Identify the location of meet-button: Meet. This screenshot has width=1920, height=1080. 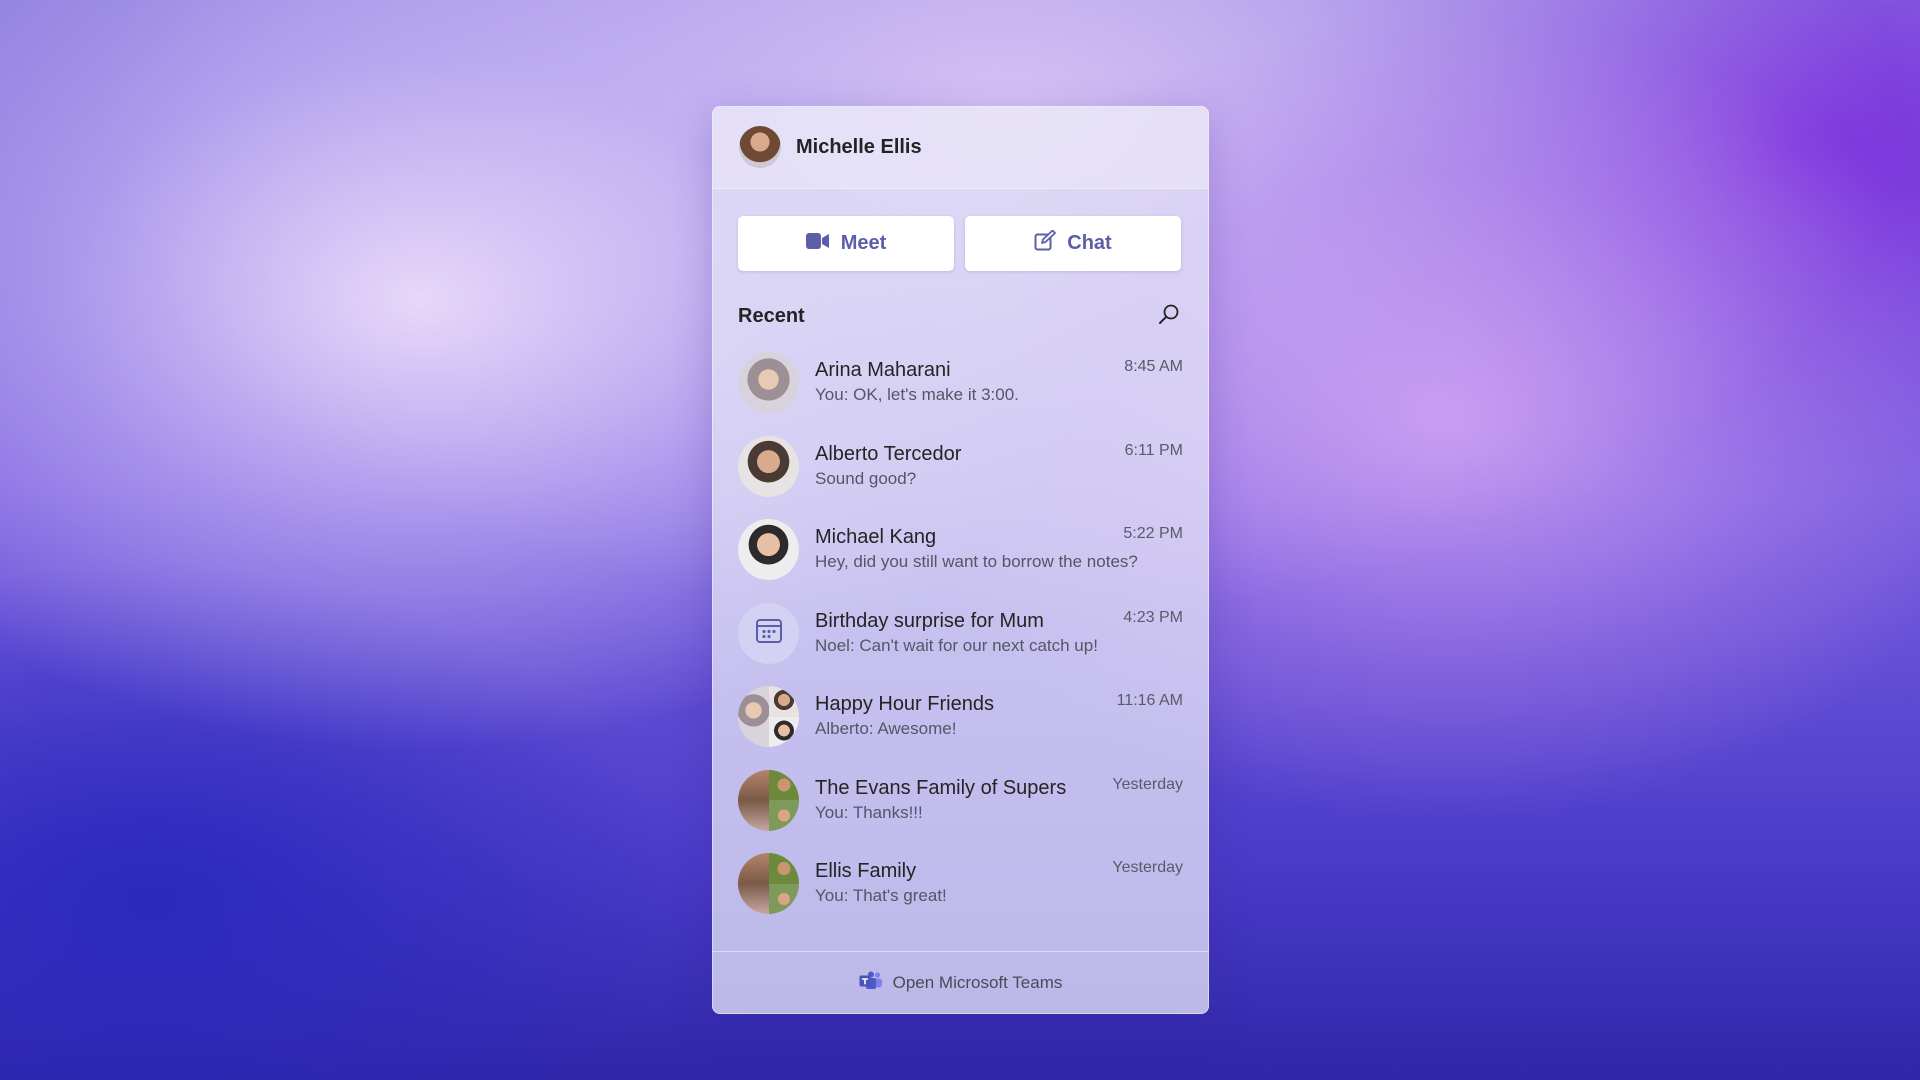
(846, 243).